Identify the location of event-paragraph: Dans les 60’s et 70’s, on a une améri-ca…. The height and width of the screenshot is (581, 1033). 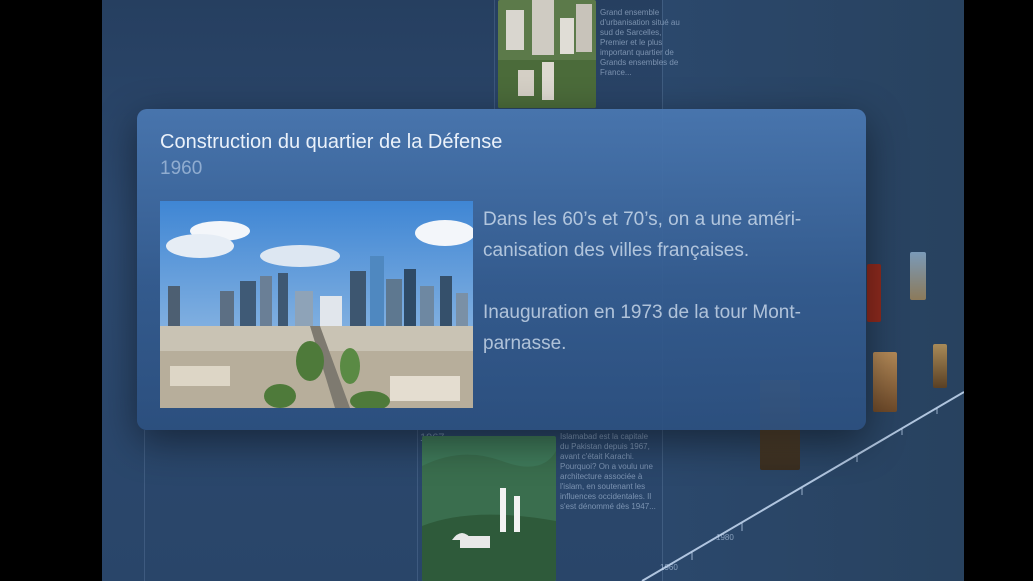
(642, 235).